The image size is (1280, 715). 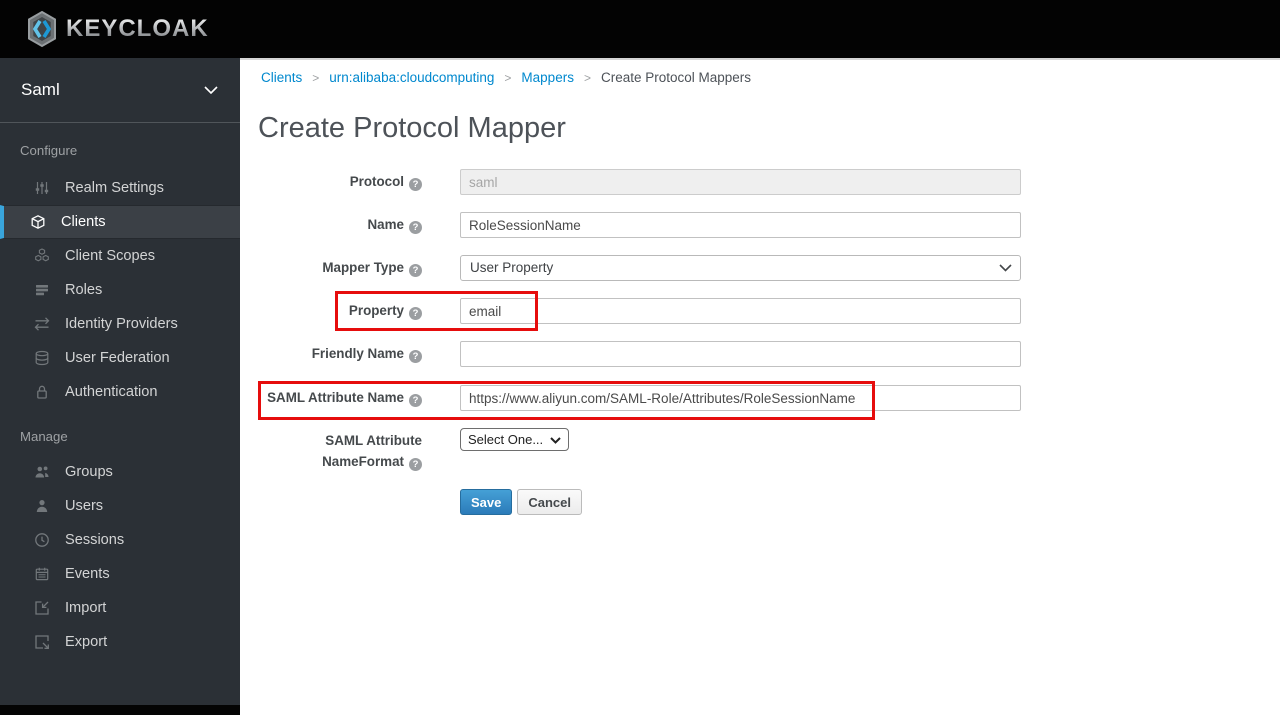 What do you see at coordinates (110, 256) in the screenshot?
I see `sidebar-item-label: Client Scopes` at bounding box center [110, 256].